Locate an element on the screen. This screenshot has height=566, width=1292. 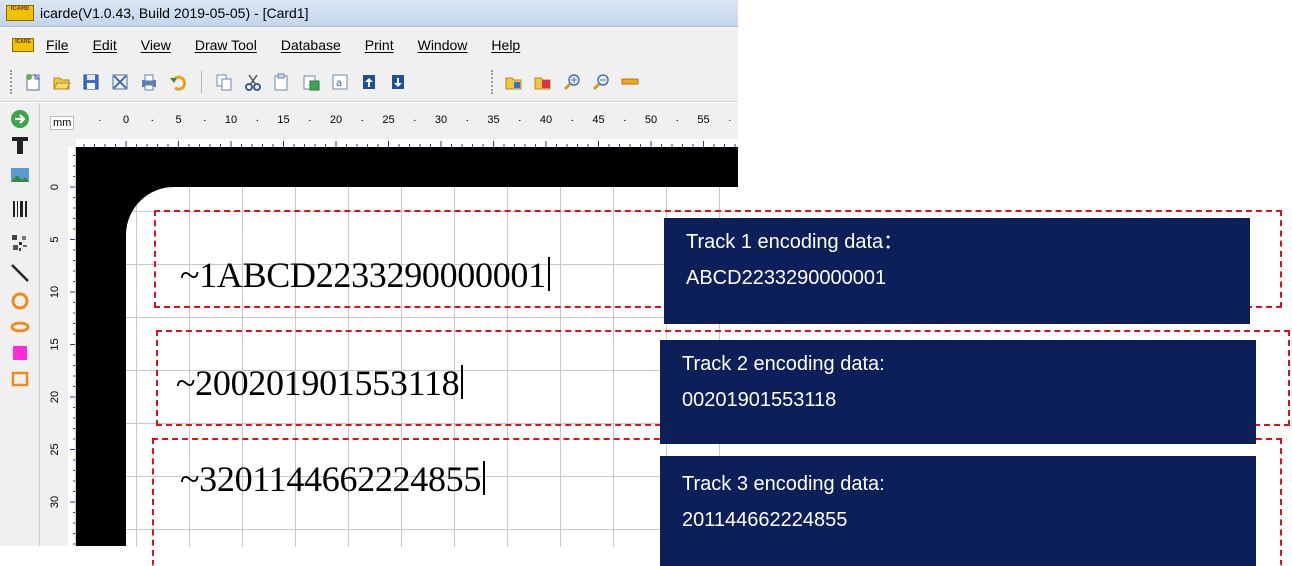
ruler-top-label: 35 is located at coordinates (493, 120).